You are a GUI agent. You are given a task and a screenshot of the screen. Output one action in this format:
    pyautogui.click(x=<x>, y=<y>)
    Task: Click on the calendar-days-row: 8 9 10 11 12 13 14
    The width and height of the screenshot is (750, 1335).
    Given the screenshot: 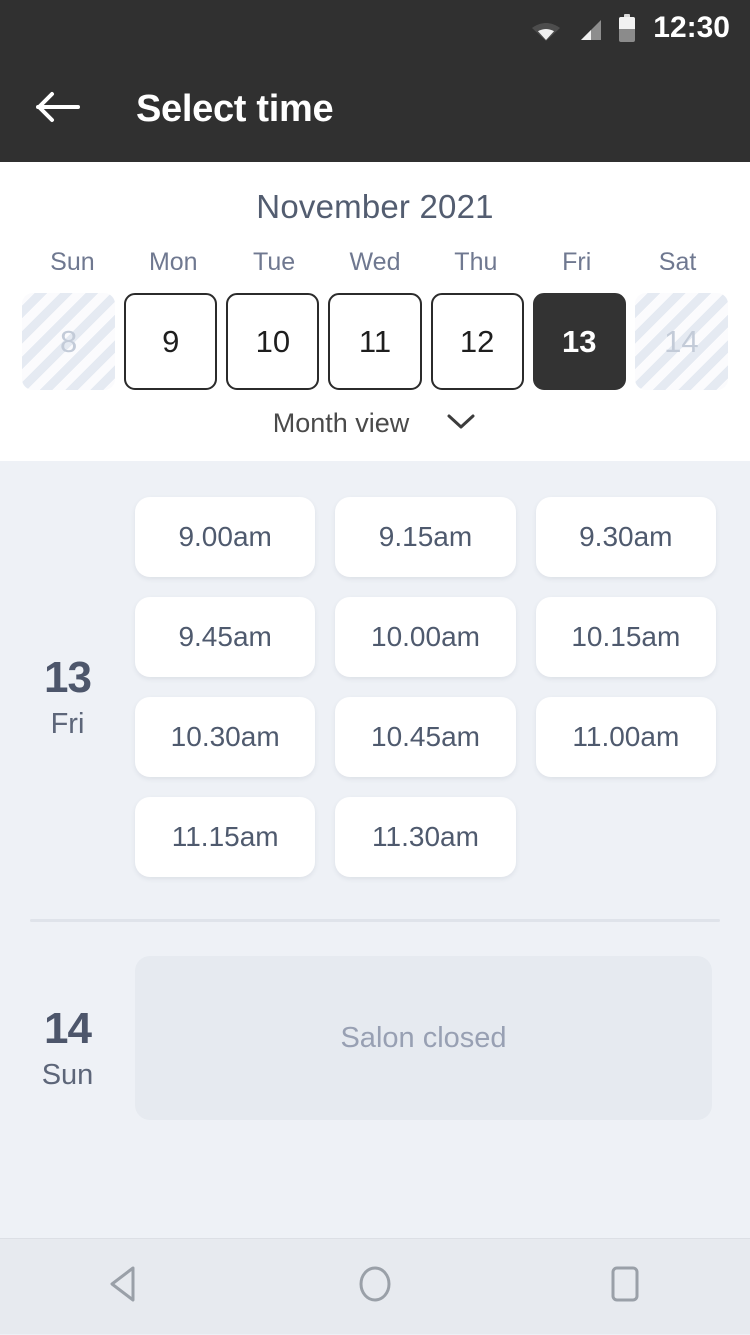 What is the action you would take?
    pyautogui.click(x=375, y=341)
    